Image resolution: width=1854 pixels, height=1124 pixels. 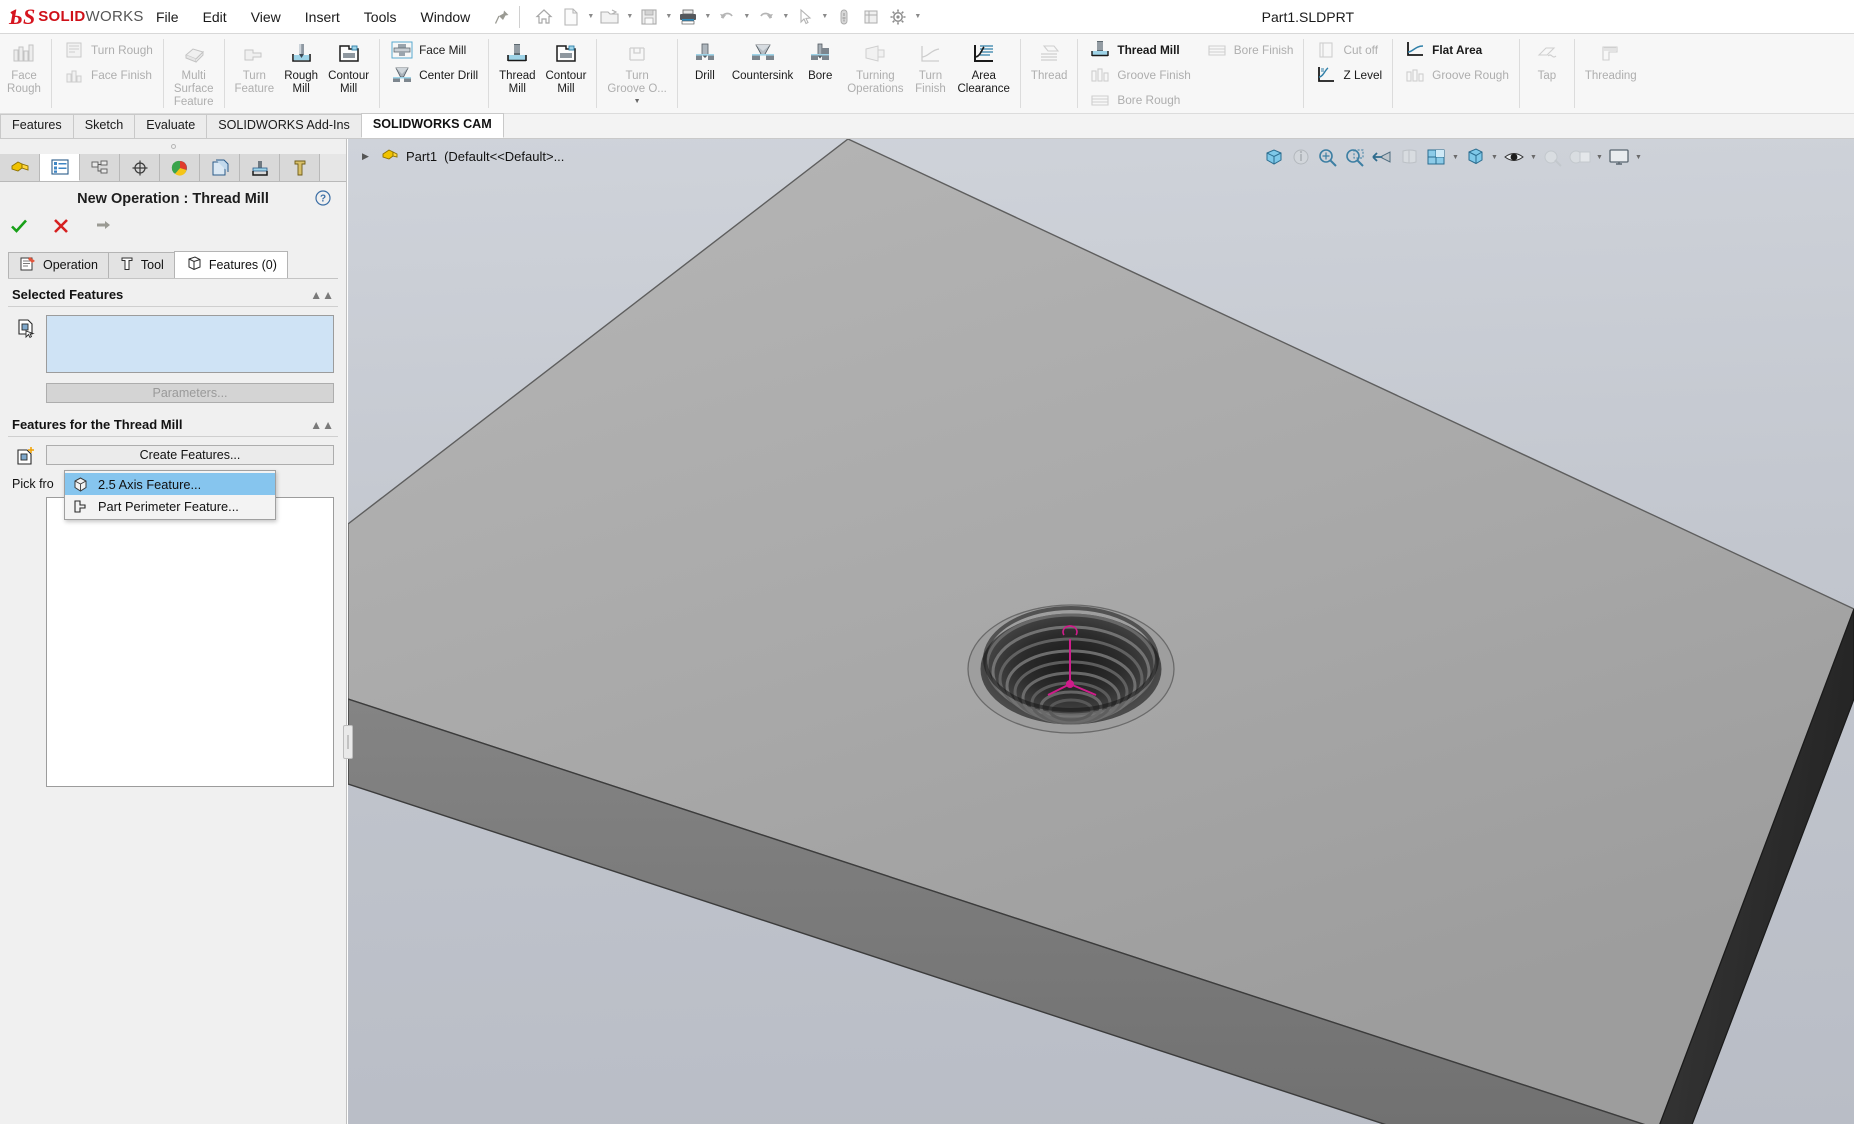 What do you see at coordinates (260, 167) in the screenshot?
I see `cam-operation-tree-tab` at bounding box center [260, 167].